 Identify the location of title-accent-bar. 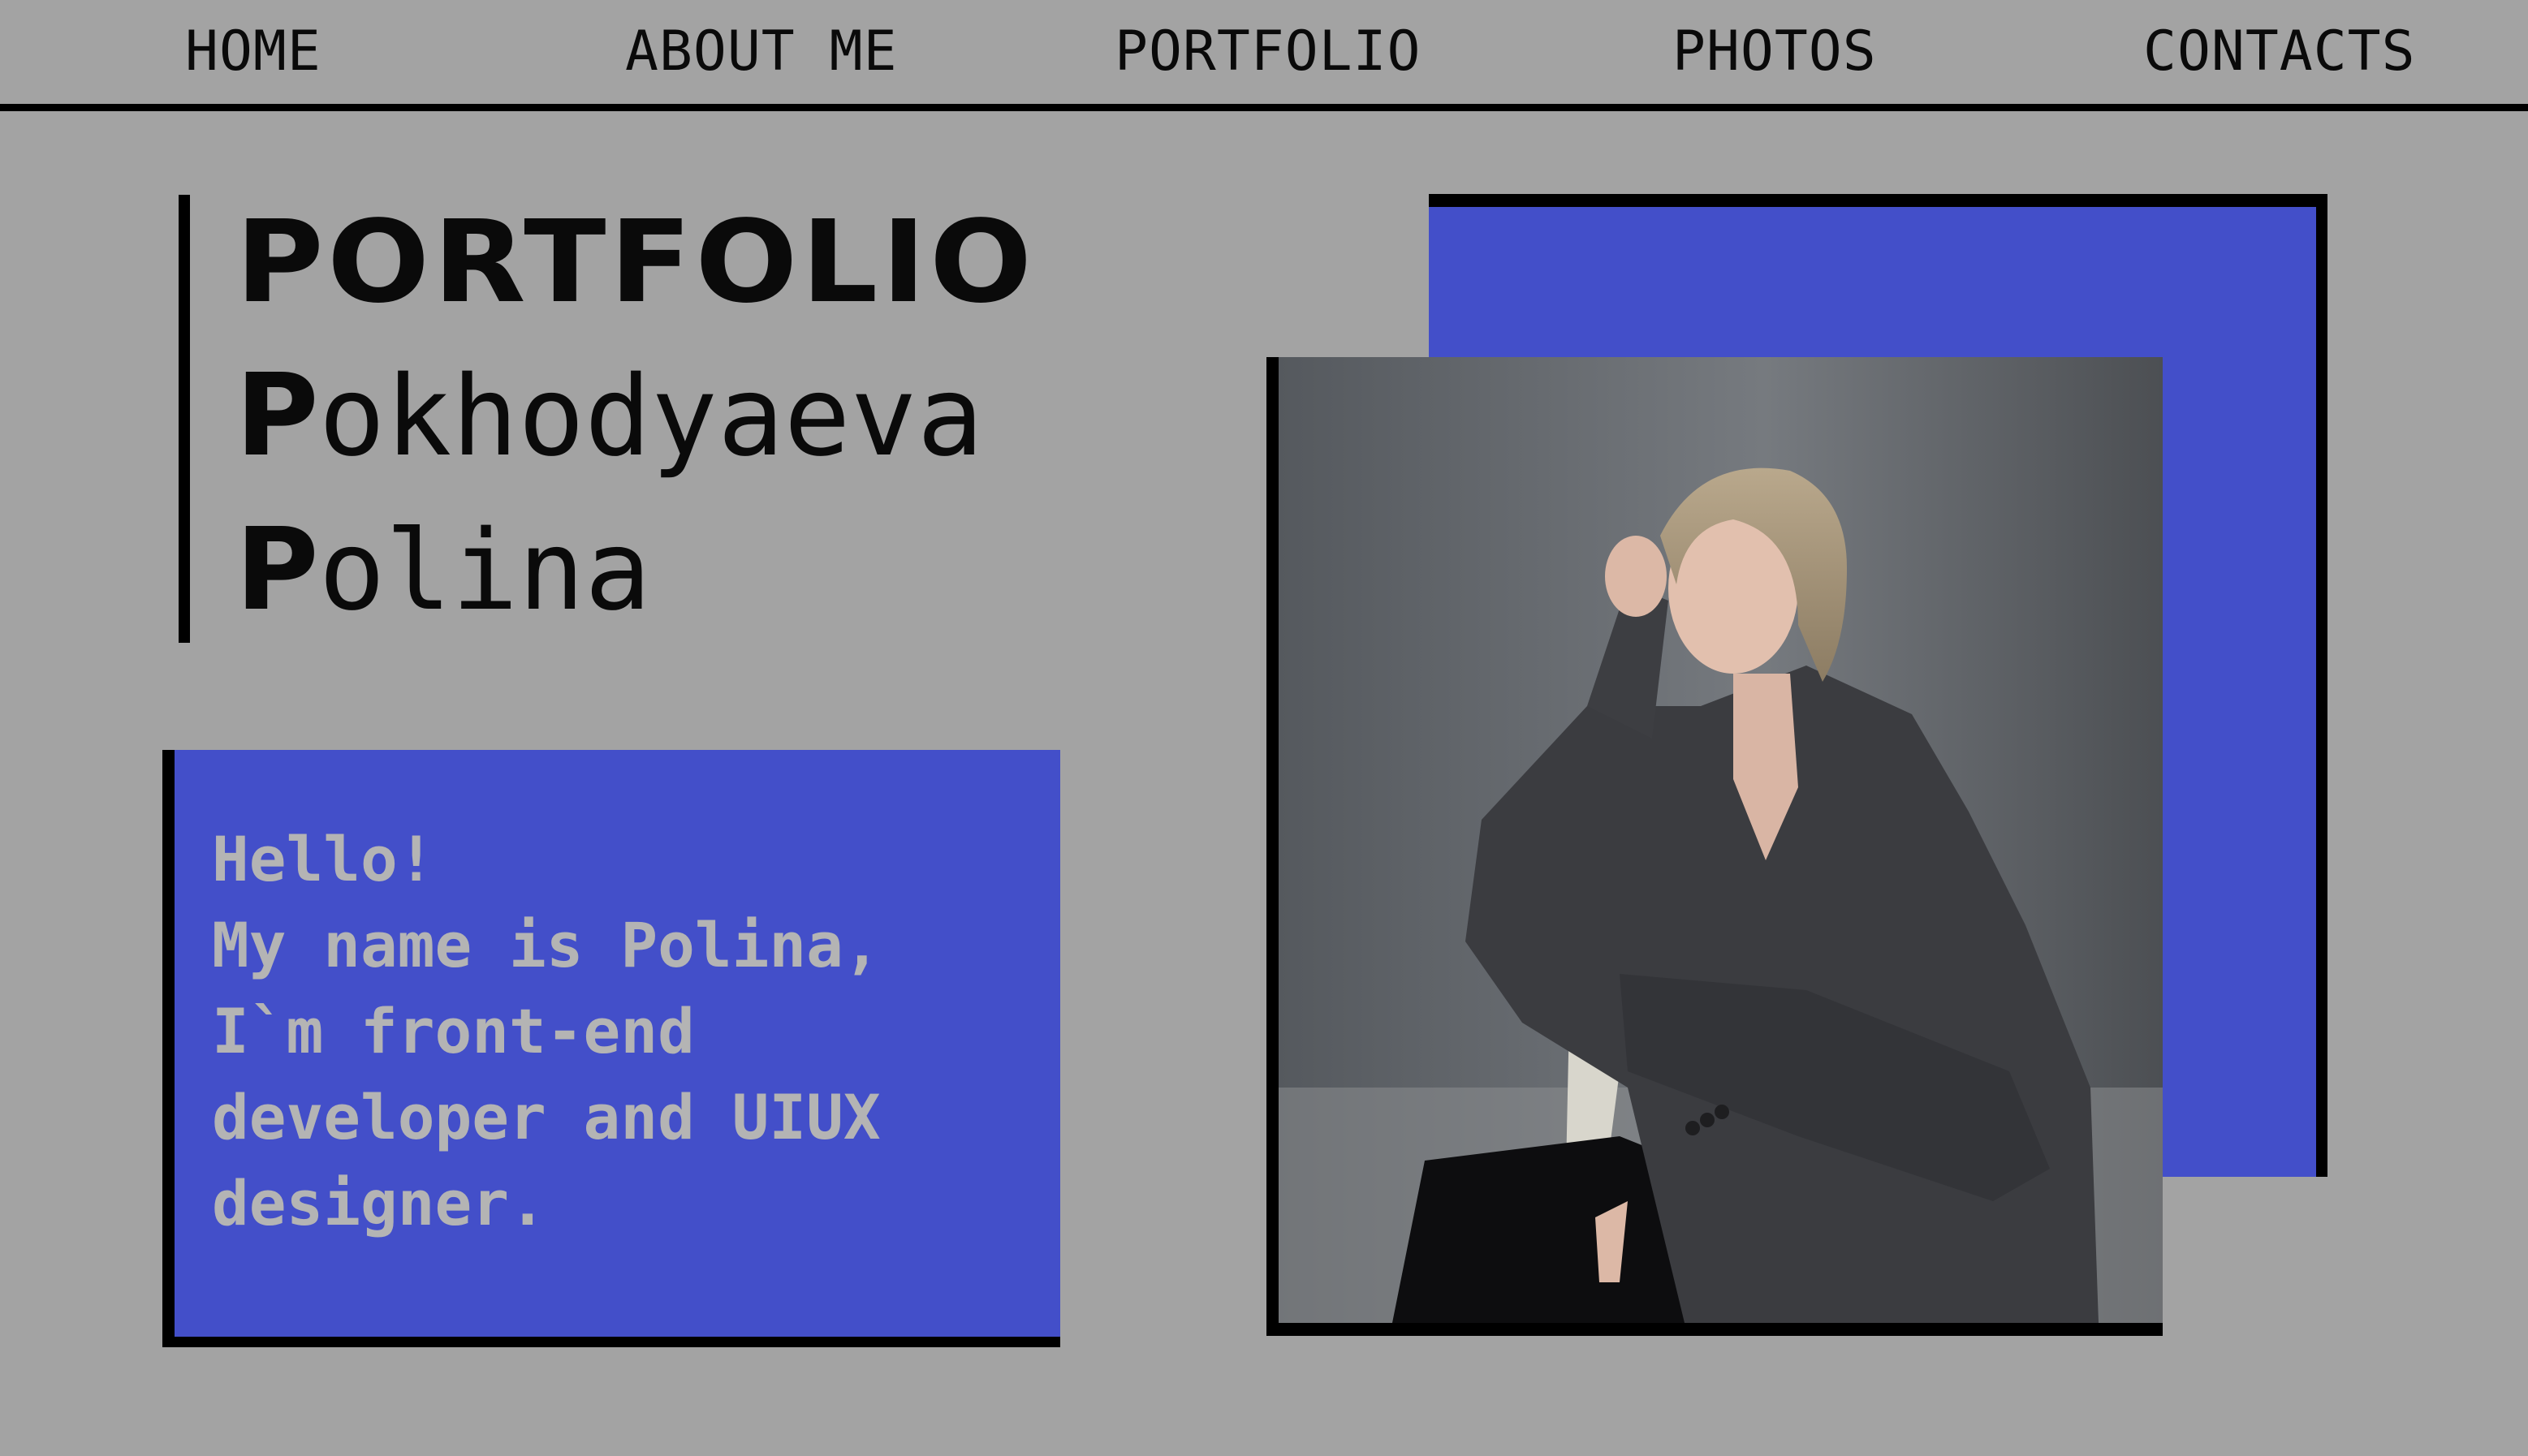
(184, 419).